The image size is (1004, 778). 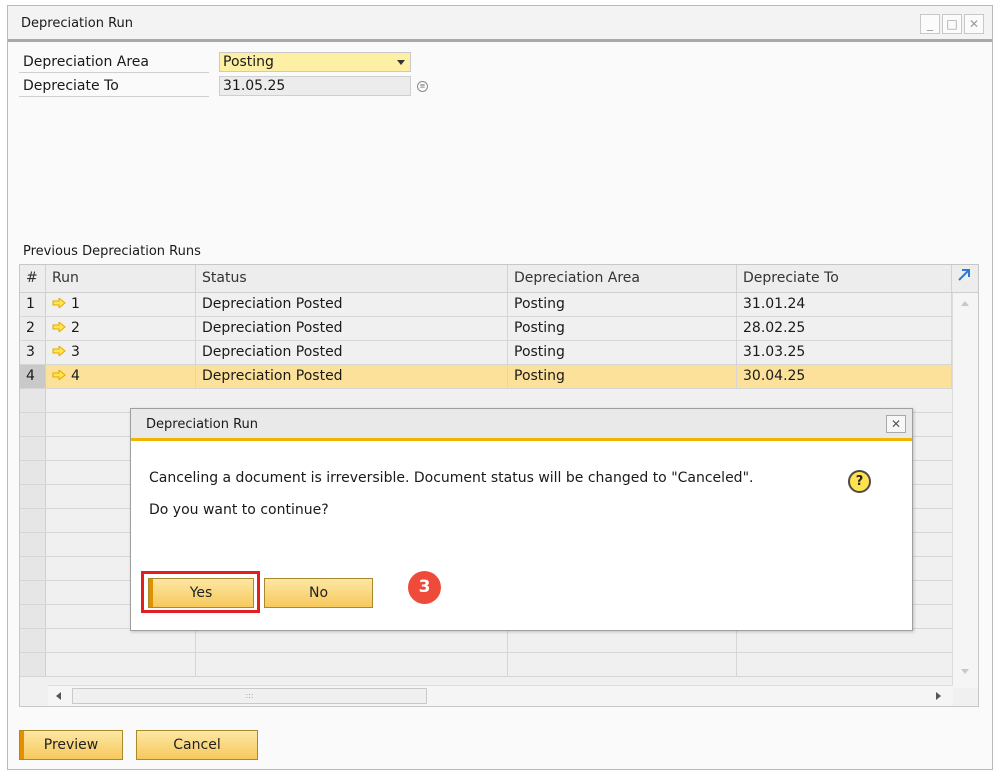 I want to click on chevron-down-icon, so click(x=401, y=62).